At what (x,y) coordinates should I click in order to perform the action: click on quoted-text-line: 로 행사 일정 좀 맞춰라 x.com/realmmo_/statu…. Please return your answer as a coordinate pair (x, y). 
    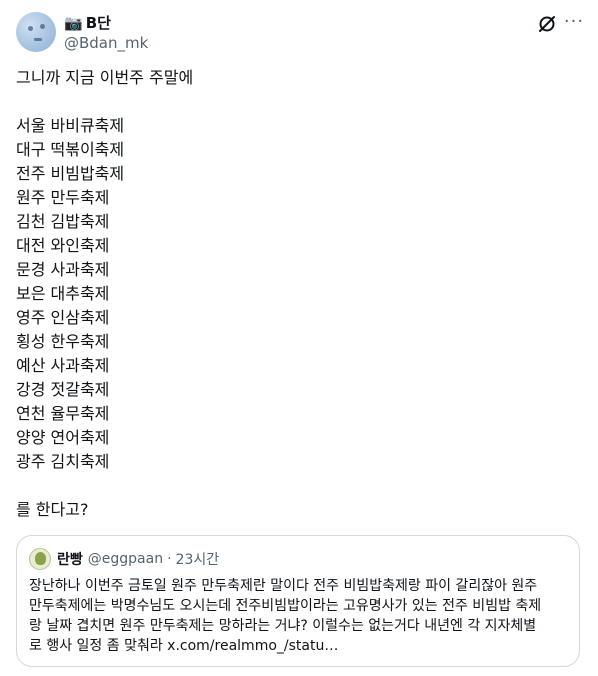
    Looking at the image, I should click on (184, 646).